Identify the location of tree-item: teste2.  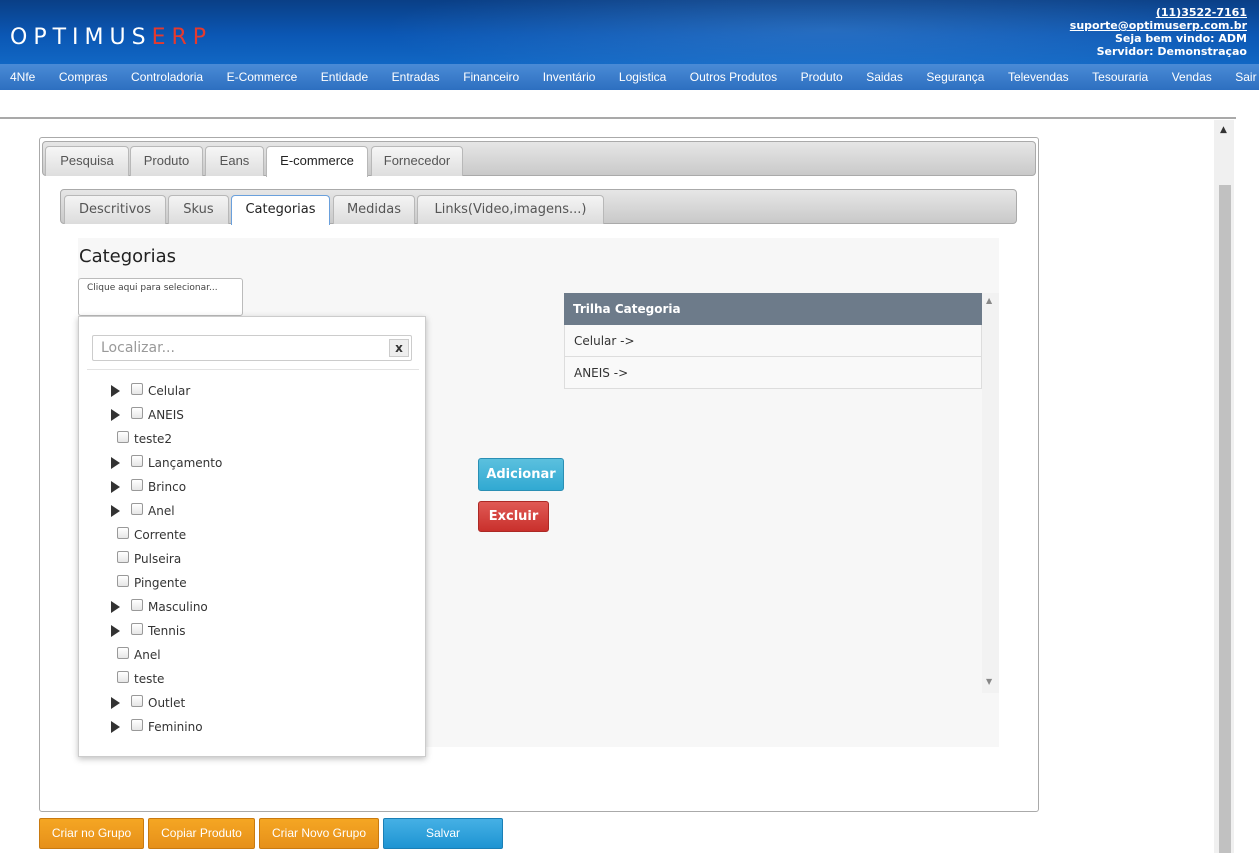
(144, 439).